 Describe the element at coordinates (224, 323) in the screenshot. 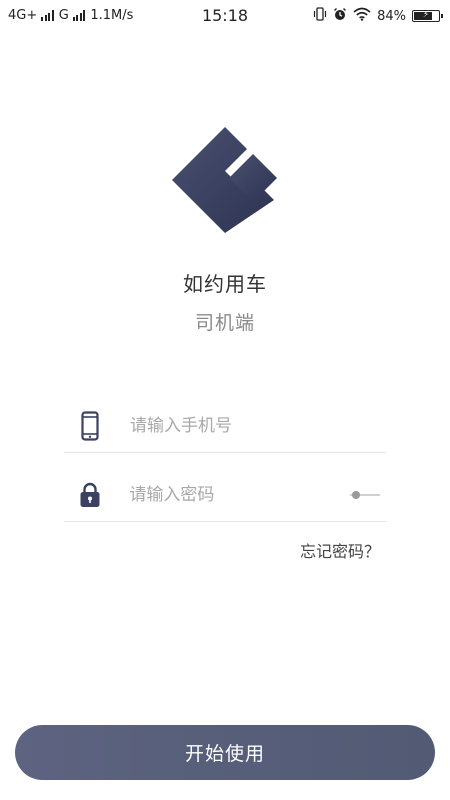

I see `app-subtitle: 司机端` at that location.